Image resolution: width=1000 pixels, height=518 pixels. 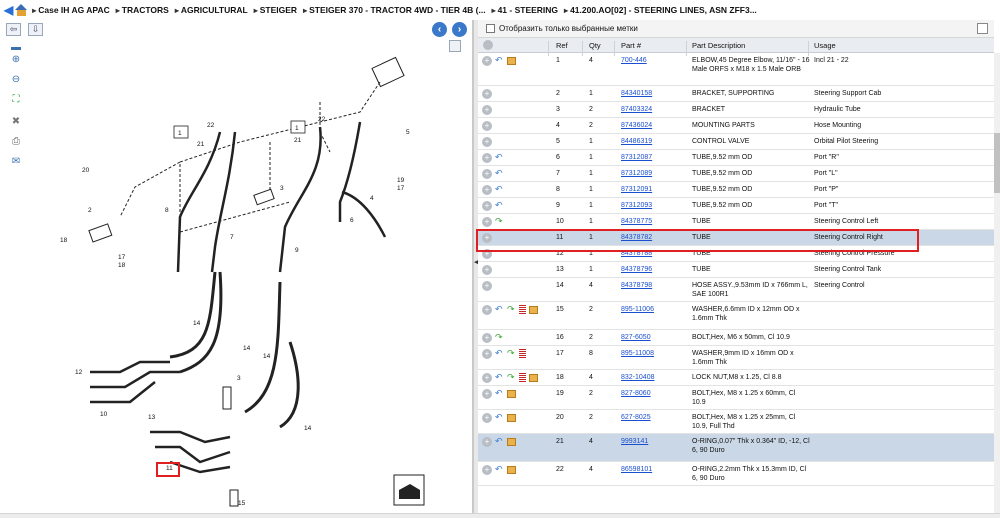 What do you see at coordinates (297, 250) in the screenshot?
I see `callout-9: 9` at bounding box center [297, 250].